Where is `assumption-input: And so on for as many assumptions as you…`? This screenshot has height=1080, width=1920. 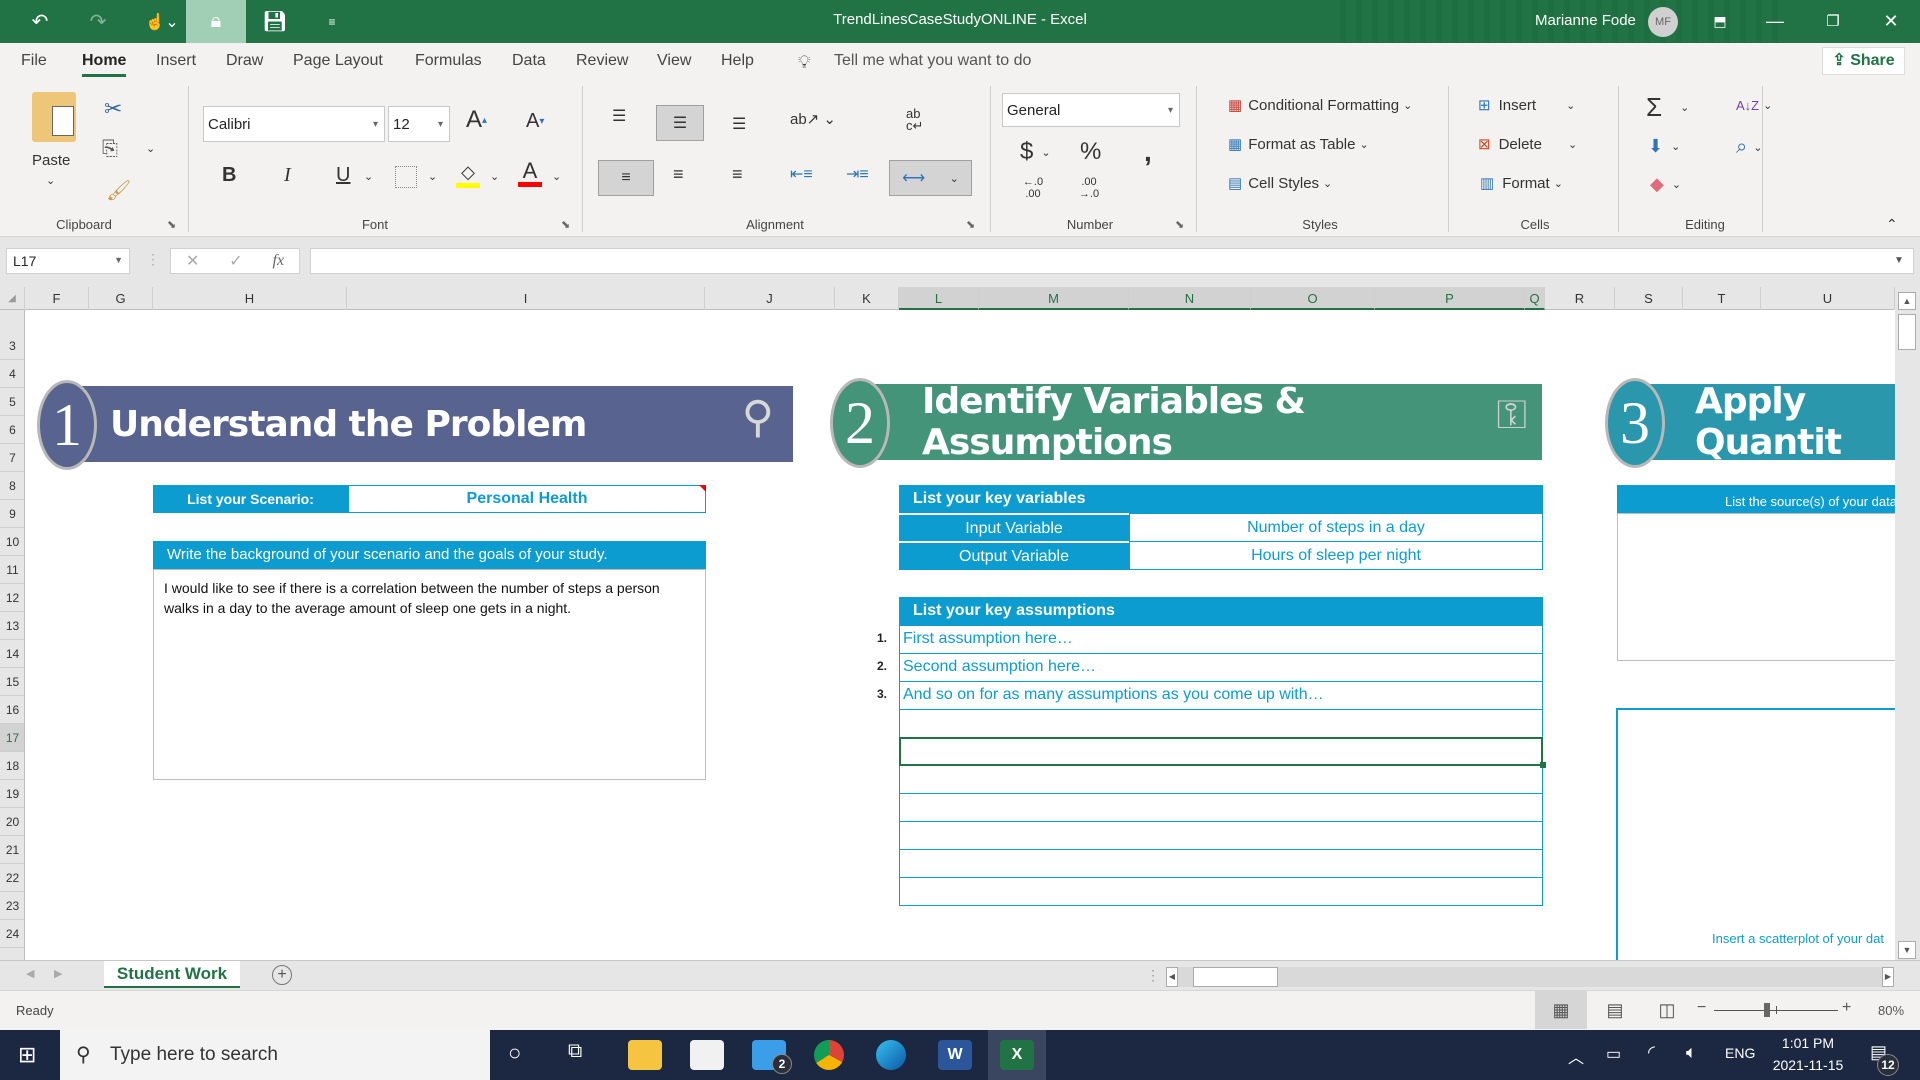 assumption-input: And so on for as many assumptions as you… is located at coordinates (1221, 695).